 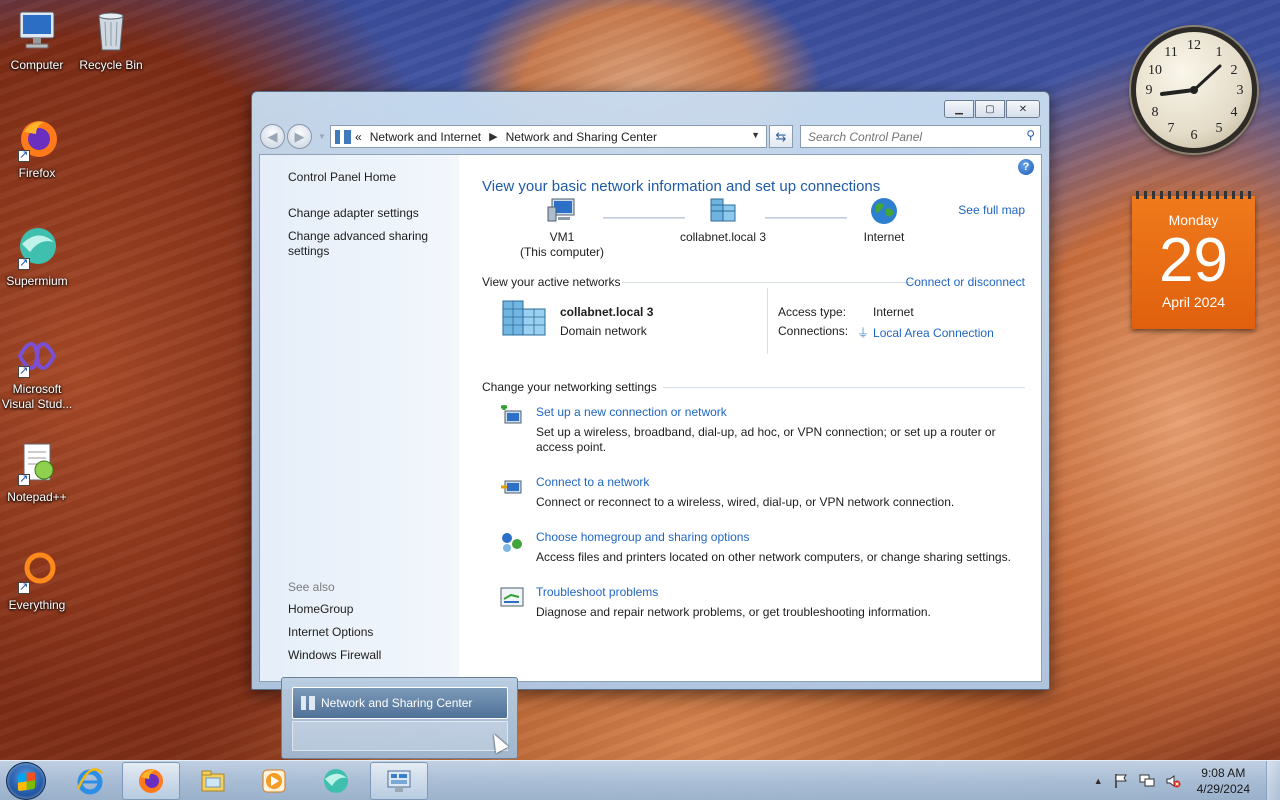 I want to click on taskbar-internet-explorer, so click(x=90, y=781).